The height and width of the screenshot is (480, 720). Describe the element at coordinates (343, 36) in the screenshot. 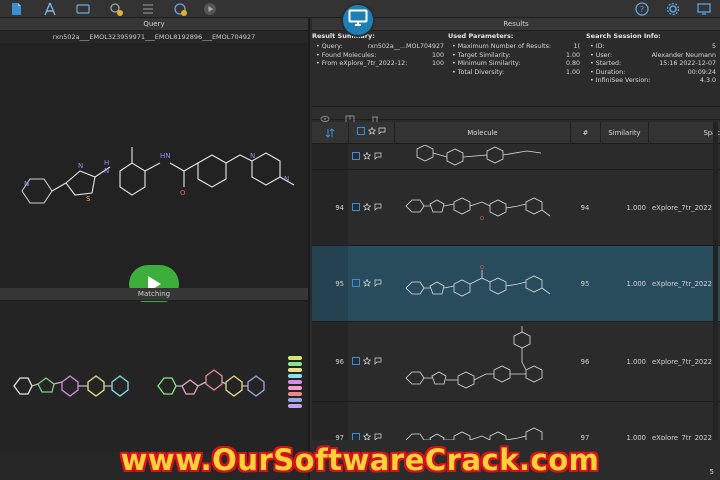

I see `summary-heading: Result Summary:` at that location.